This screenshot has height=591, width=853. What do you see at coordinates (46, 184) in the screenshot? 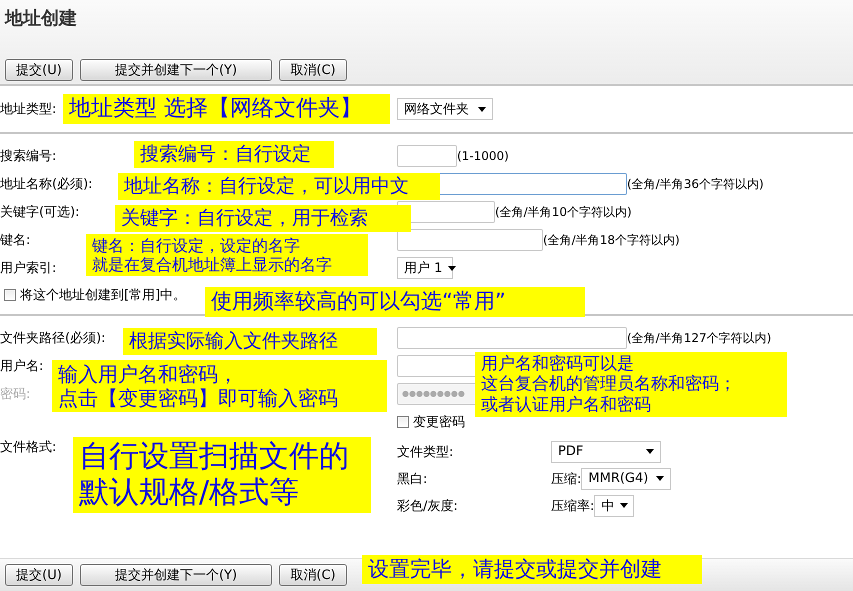
I see `field-label: 地址名称(必须):` at bounding box center [46, 184].